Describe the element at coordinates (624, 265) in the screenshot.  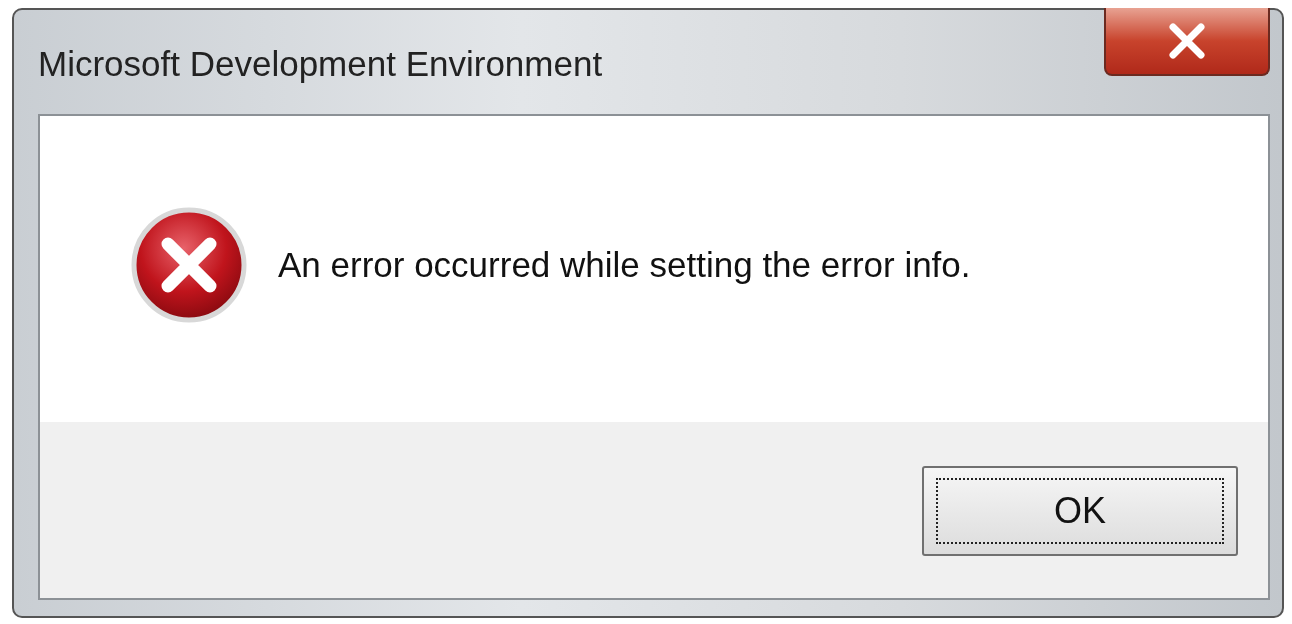
I see `error-message: An error occurred while setting the error info.` at that location.